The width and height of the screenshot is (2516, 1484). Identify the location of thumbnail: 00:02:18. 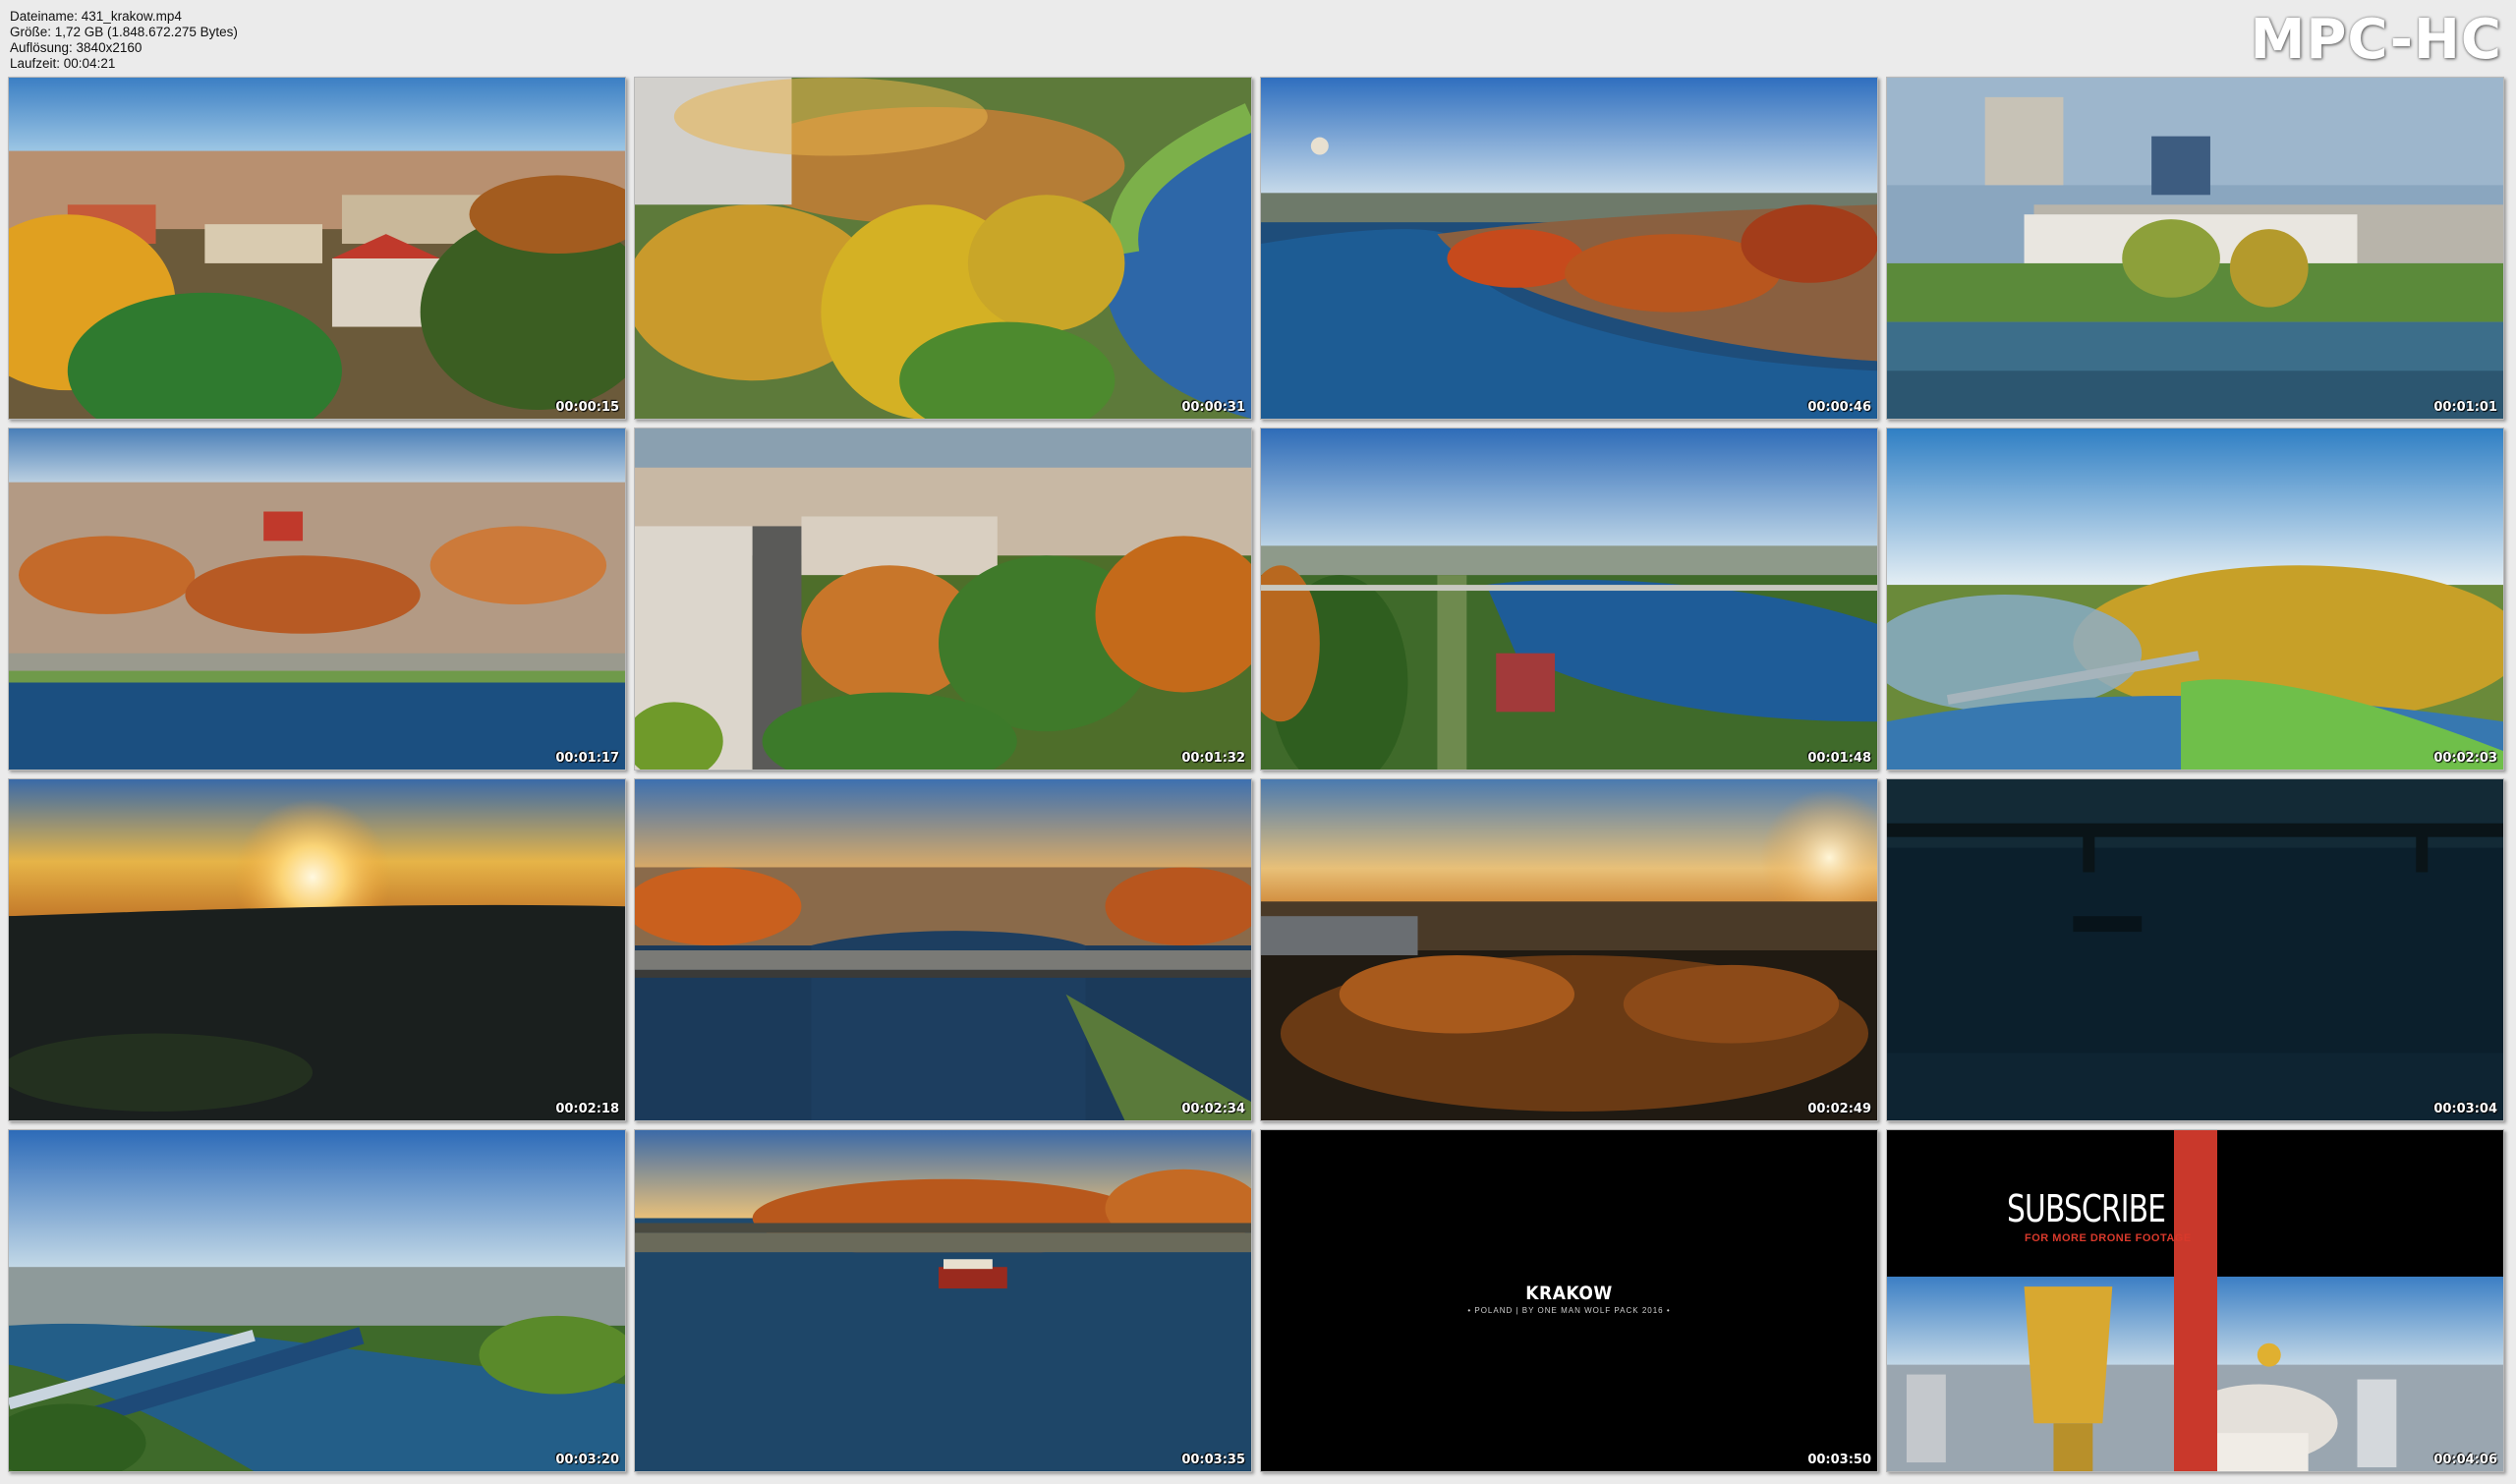
(317, 949).